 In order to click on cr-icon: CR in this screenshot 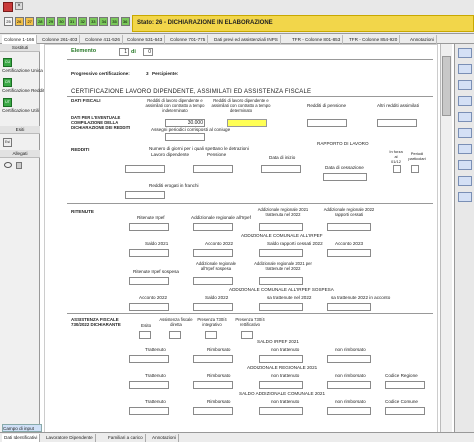, I will do `click(7, 82)`.